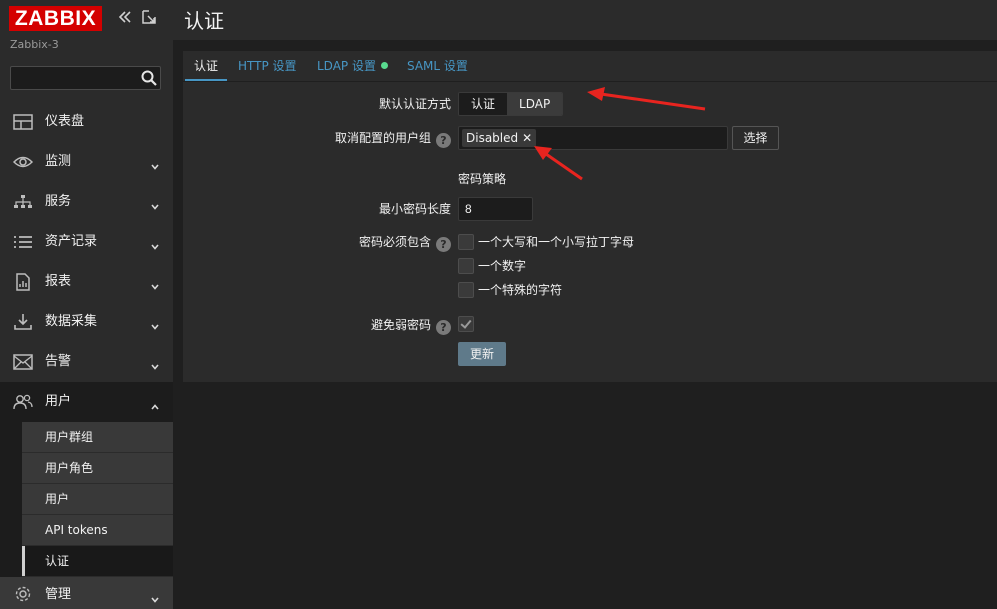  I want to click on users-icon, so click(23, 402).